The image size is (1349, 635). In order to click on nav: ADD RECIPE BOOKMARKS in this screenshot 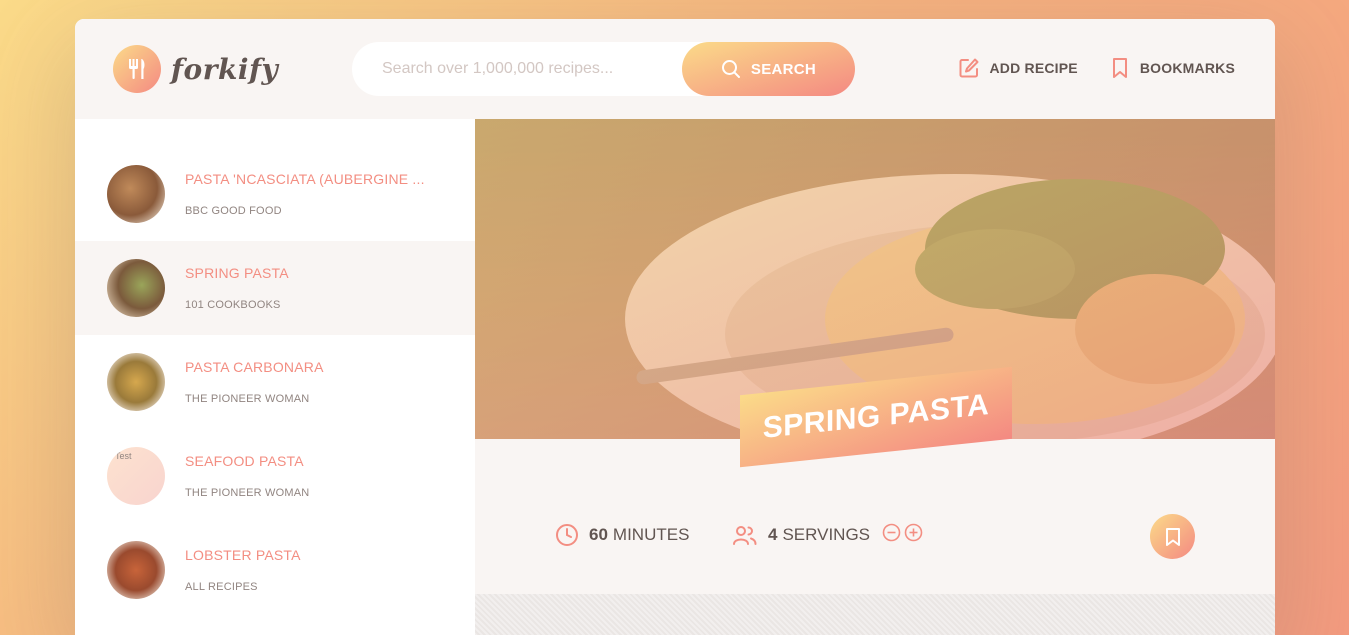, I will do `click(1081, 68)`.